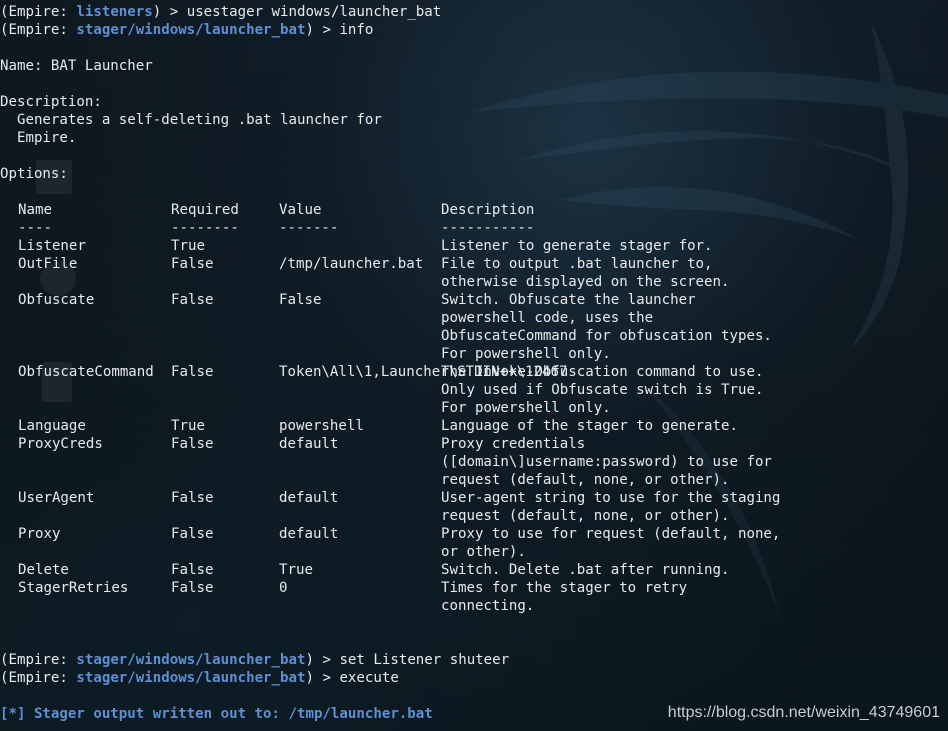 Image resolution: width=948 pixels, height=731 pixels. I want to click on option-name: Delete, so click(43, 570).